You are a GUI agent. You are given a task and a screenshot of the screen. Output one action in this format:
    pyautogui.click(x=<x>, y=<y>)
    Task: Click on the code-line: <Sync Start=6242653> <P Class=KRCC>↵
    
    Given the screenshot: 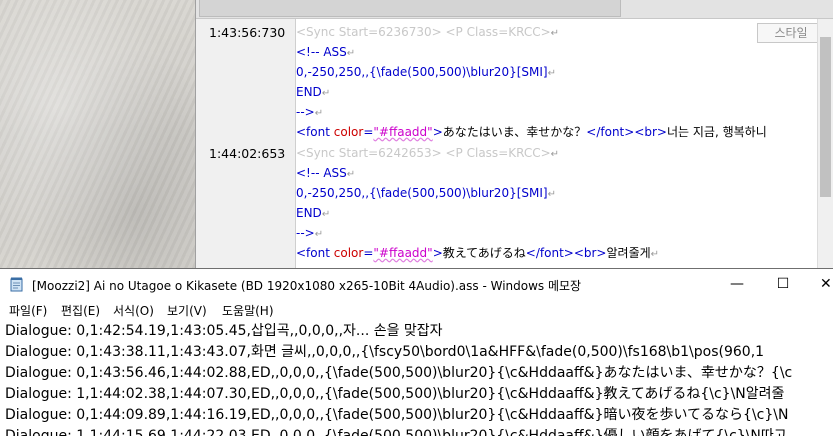 What is the action you would take?
    pyautogui.click(x=428, y=153)
    